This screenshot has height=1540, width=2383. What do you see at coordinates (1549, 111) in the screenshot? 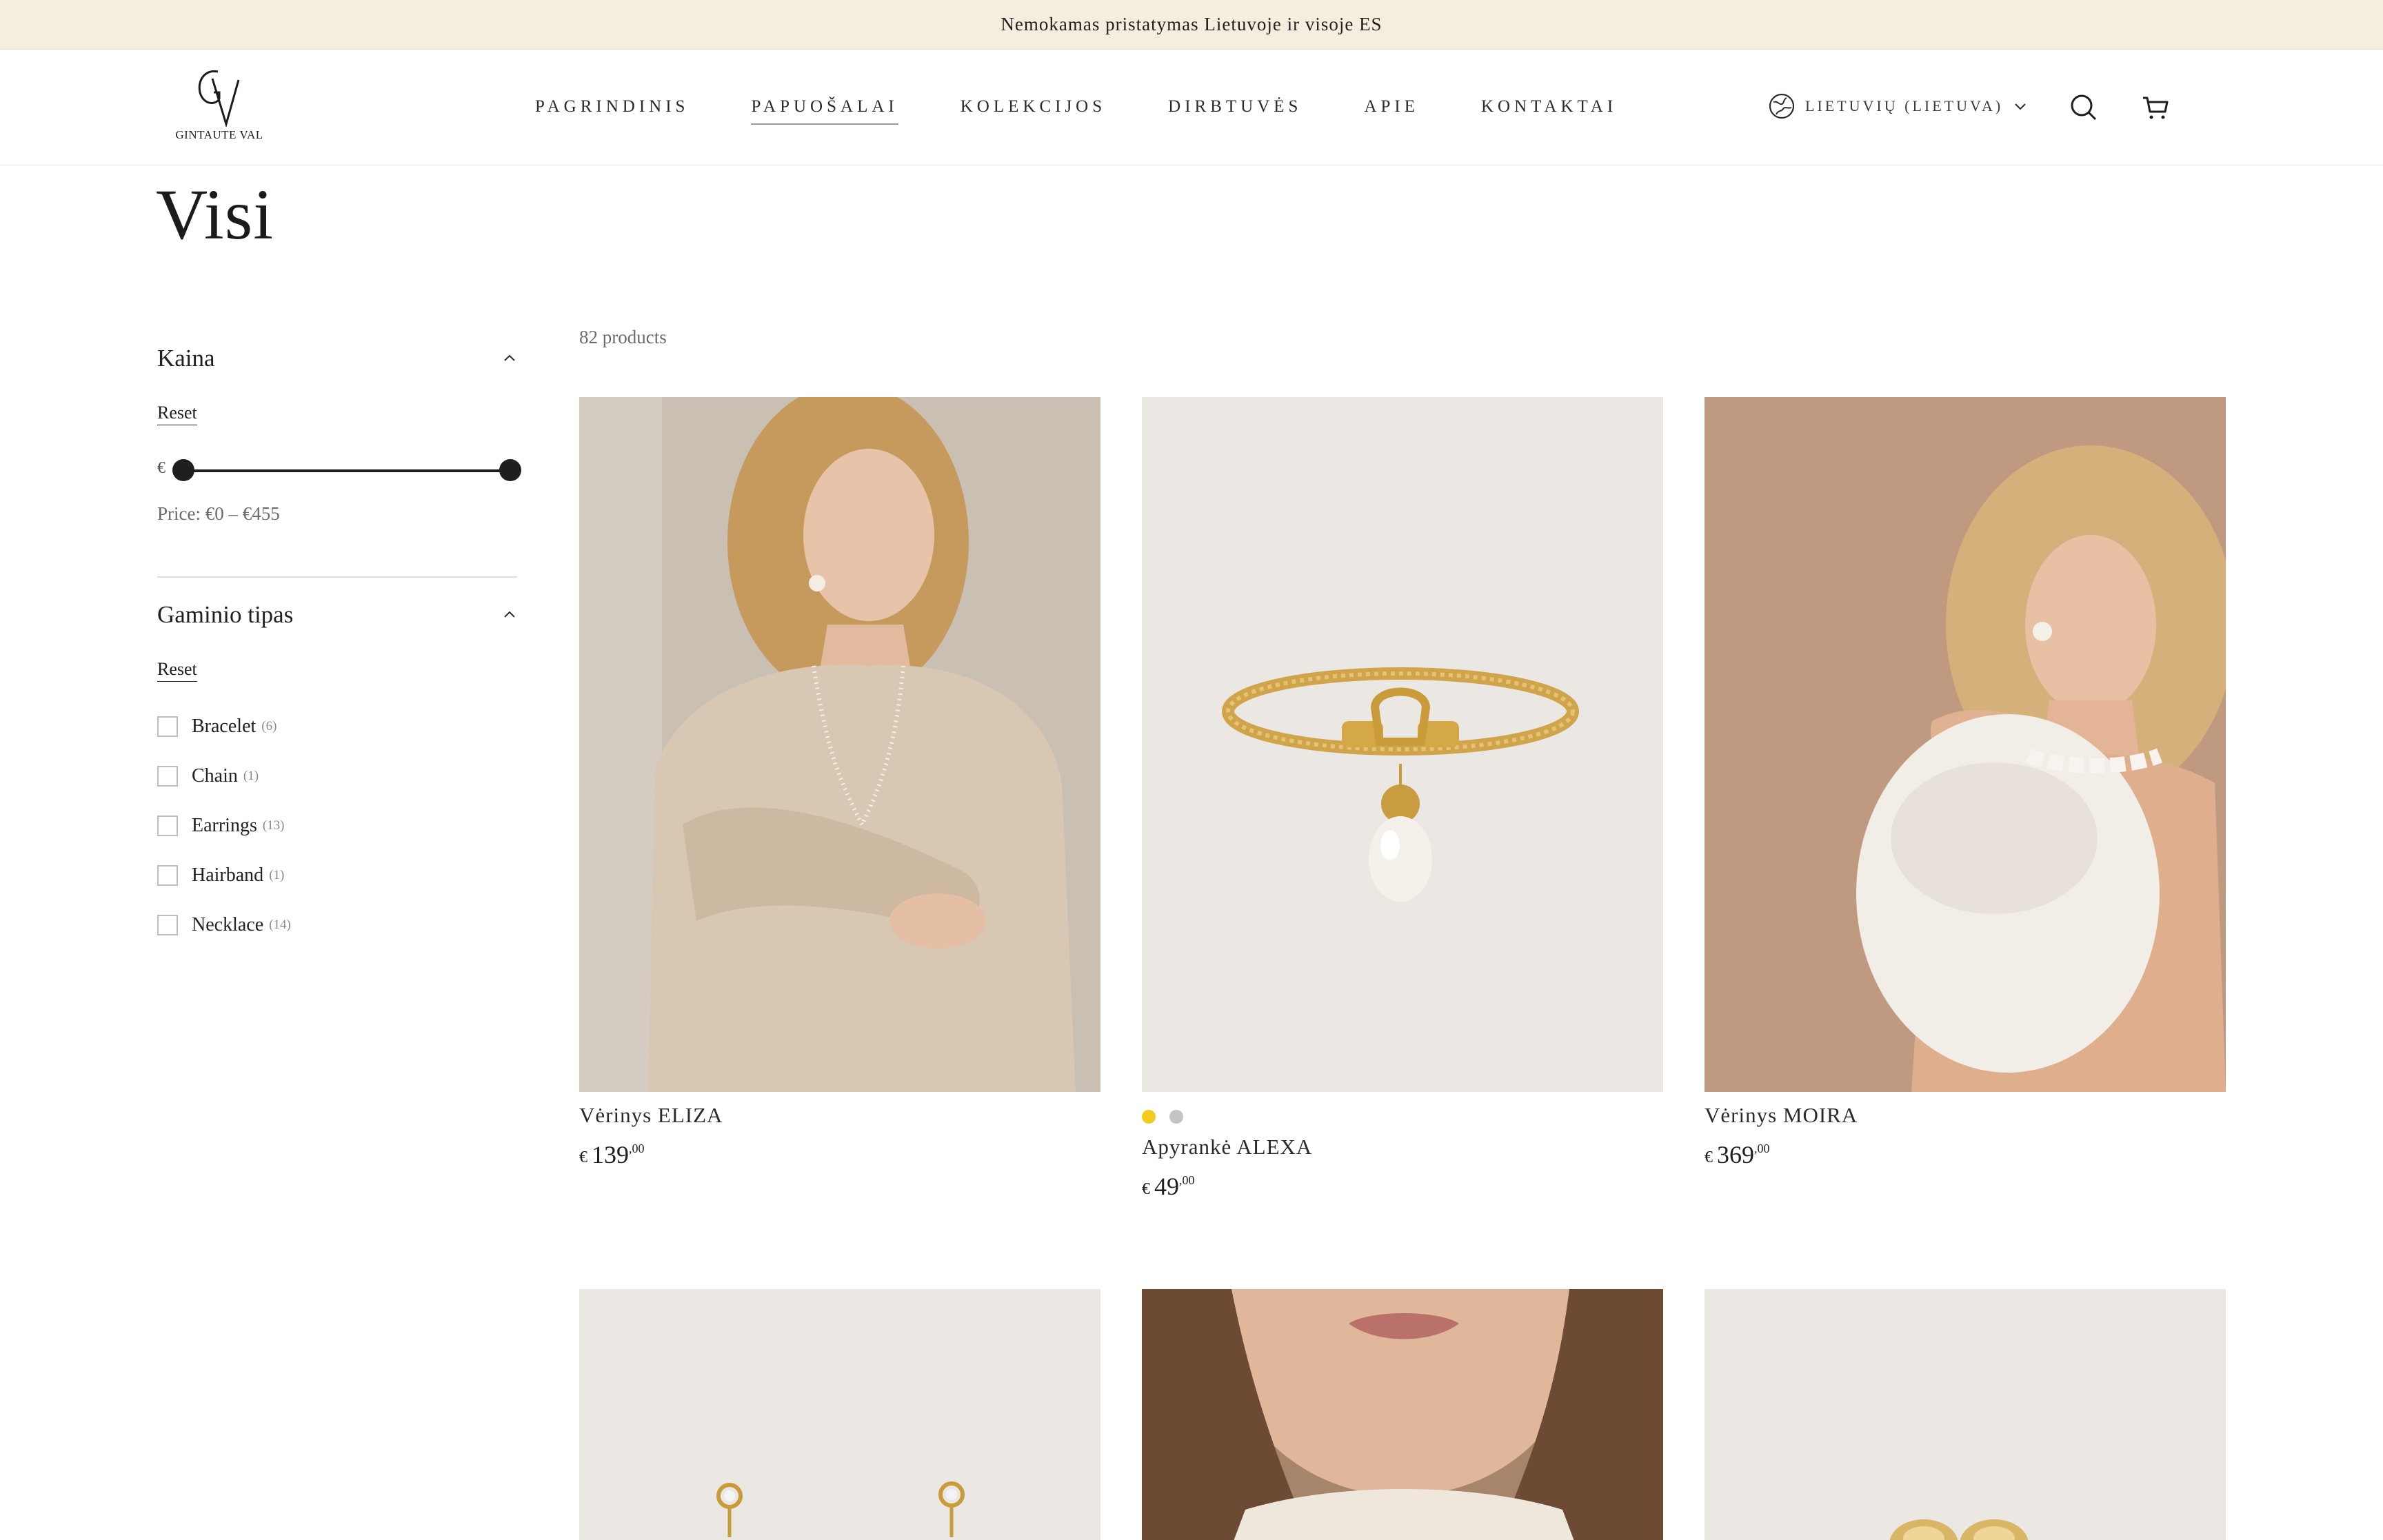
I see `nav-item-kontaktai: KONTAKTAI` at bounding box center [1549, 111].